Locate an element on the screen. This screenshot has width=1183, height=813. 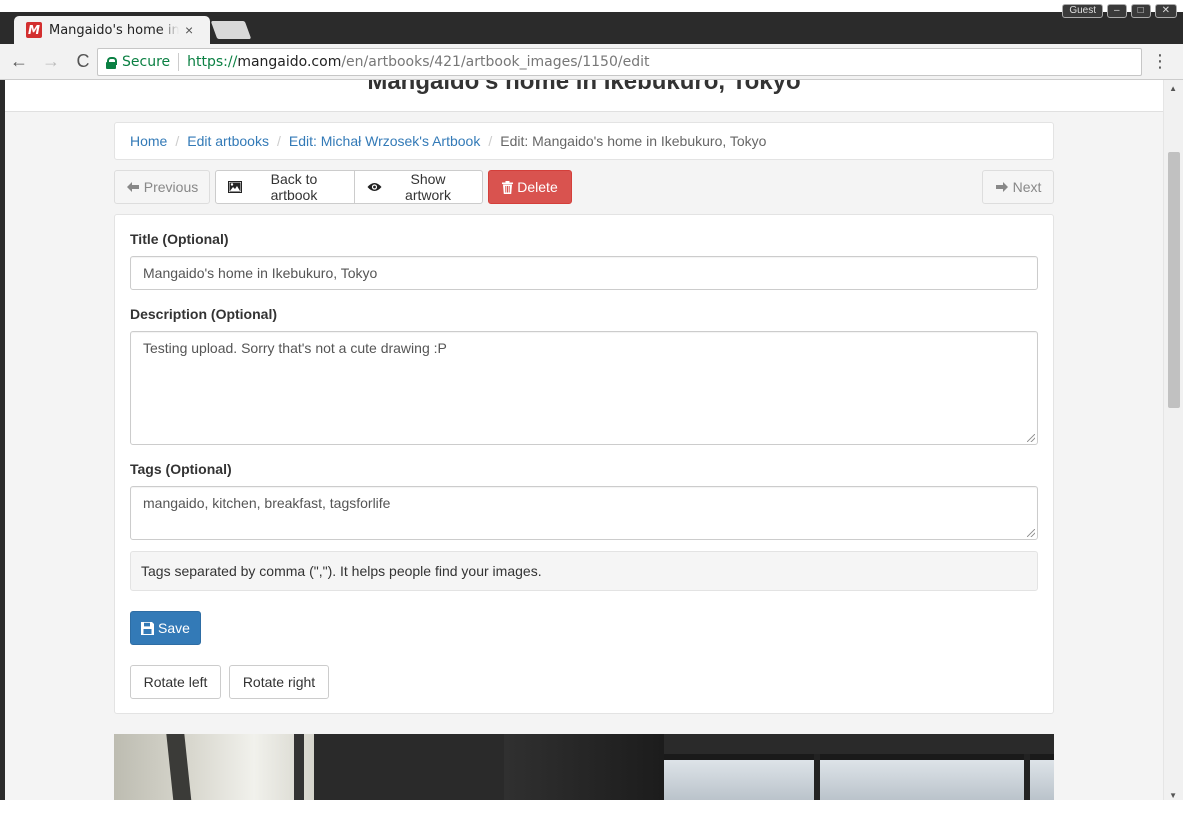
tags-label: Tags (Optional) is located at coordinates (181, 469).